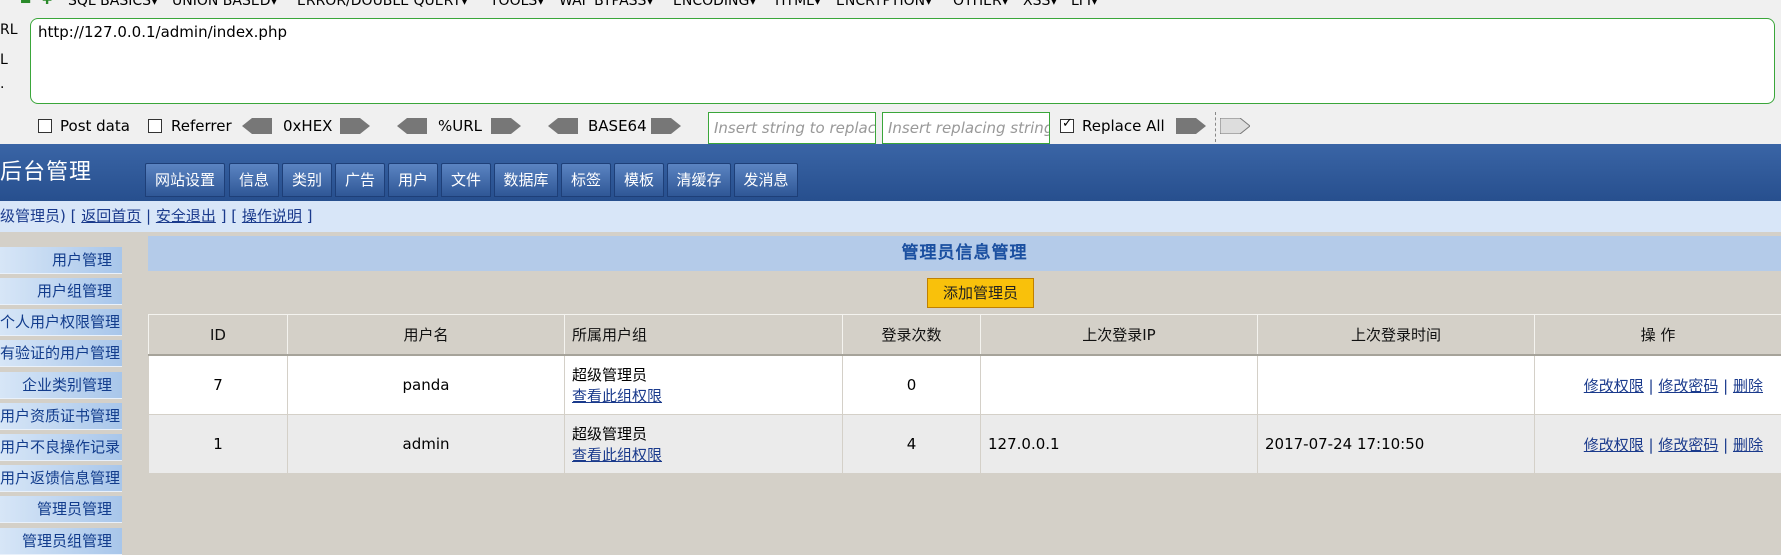 This screenshot has width=1781, height=555. What do you see at coordinates (355, 126) in the screenshot?
I see `hex-encode-arrow-icon` at bounding box center [355, 126].